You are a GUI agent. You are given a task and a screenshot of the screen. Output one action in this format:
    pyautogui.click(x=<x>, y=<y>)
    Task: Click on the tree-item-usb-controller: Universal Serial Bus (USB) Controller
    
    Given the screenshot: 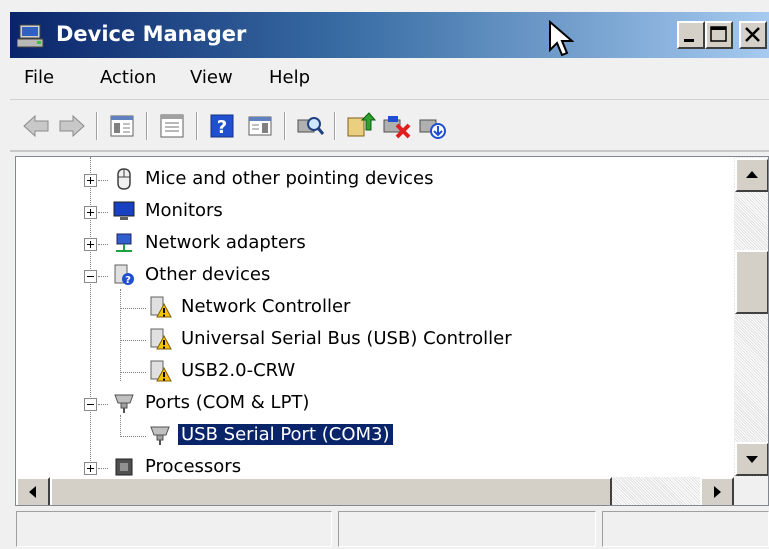 What is the action you would take?
    pyautogui.click(x=375, y=340)
    